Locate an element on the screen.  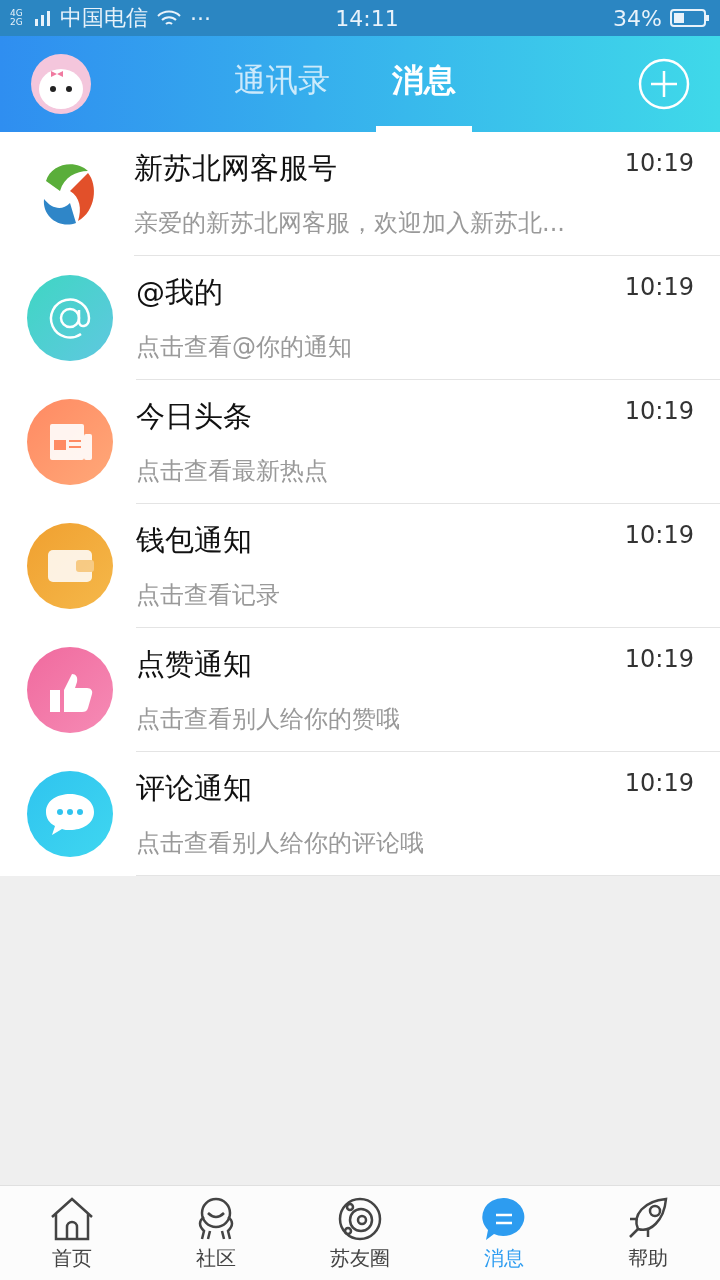
message-title: 新苏北网客服号 is located at coordinates (235, 168).